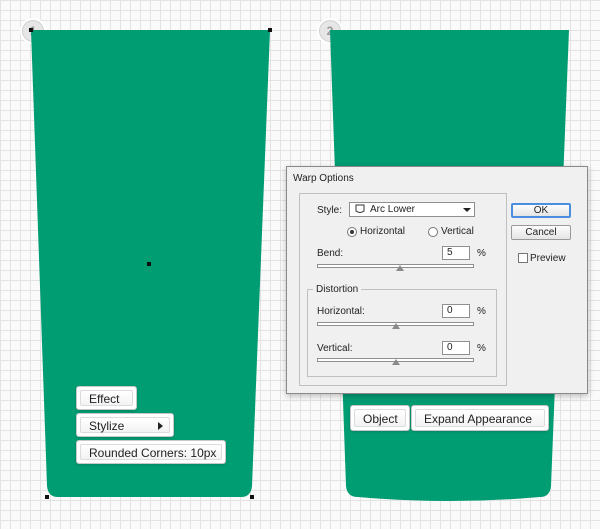  I want to click on distortion-vertical-input: 0, so click(456, 348).